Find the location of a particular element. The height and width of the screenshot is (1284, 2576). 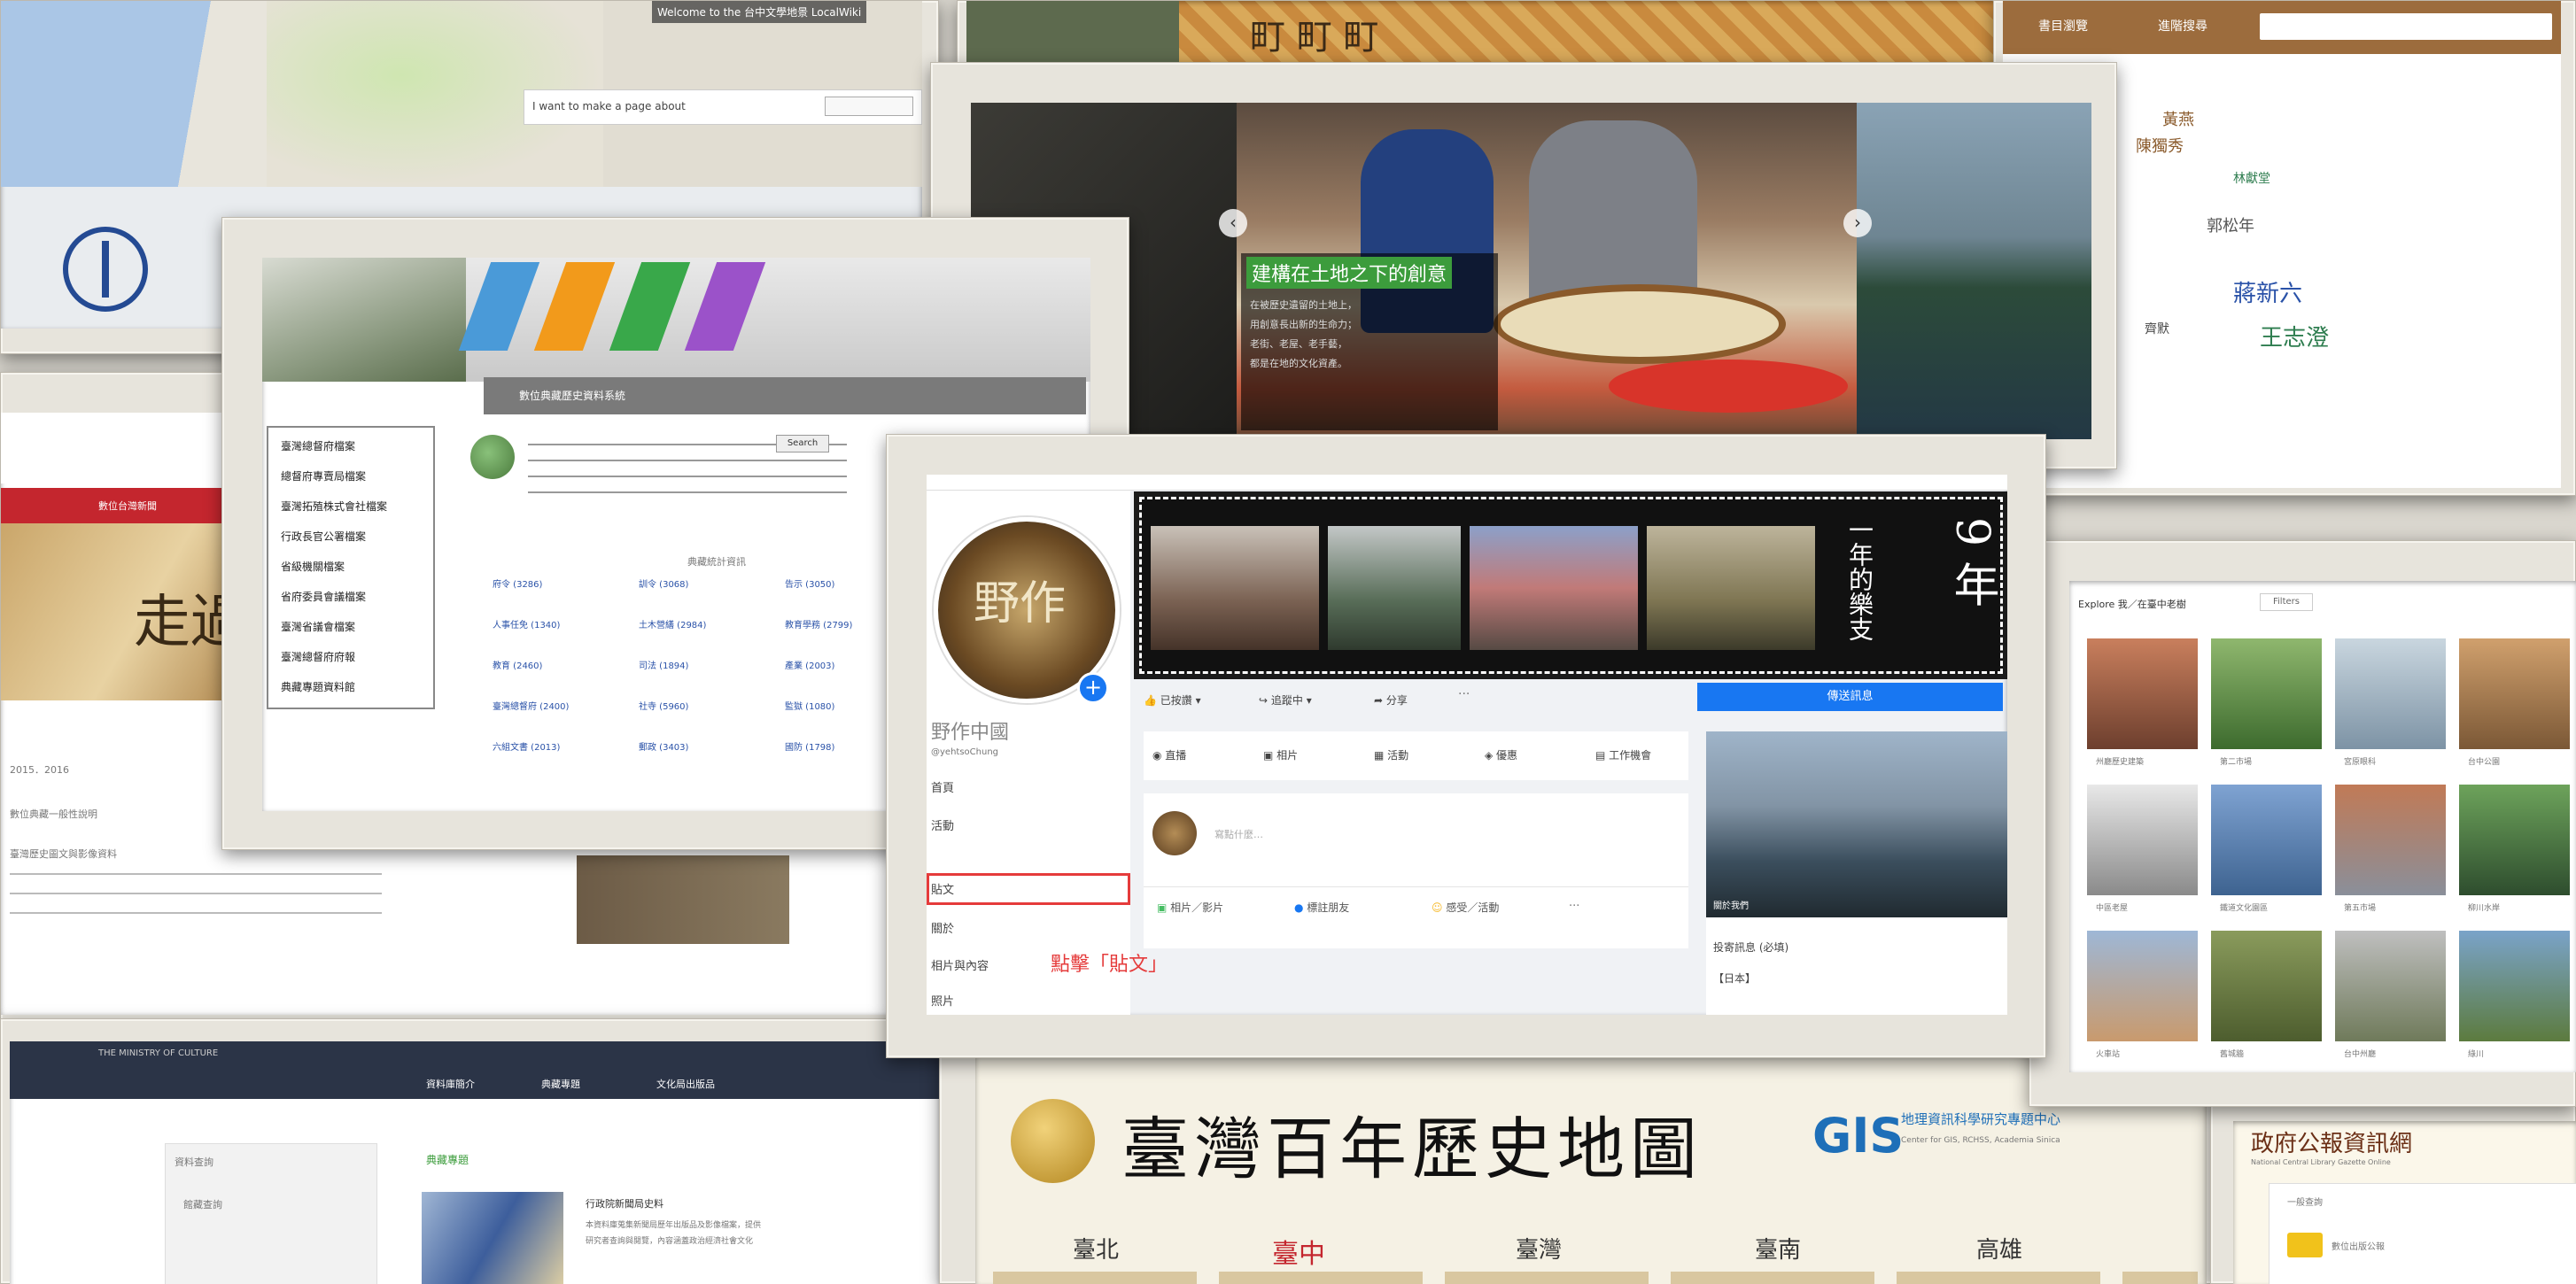

archive-stat-cell: 府令 (3286) is located at coordinates (517, 583).